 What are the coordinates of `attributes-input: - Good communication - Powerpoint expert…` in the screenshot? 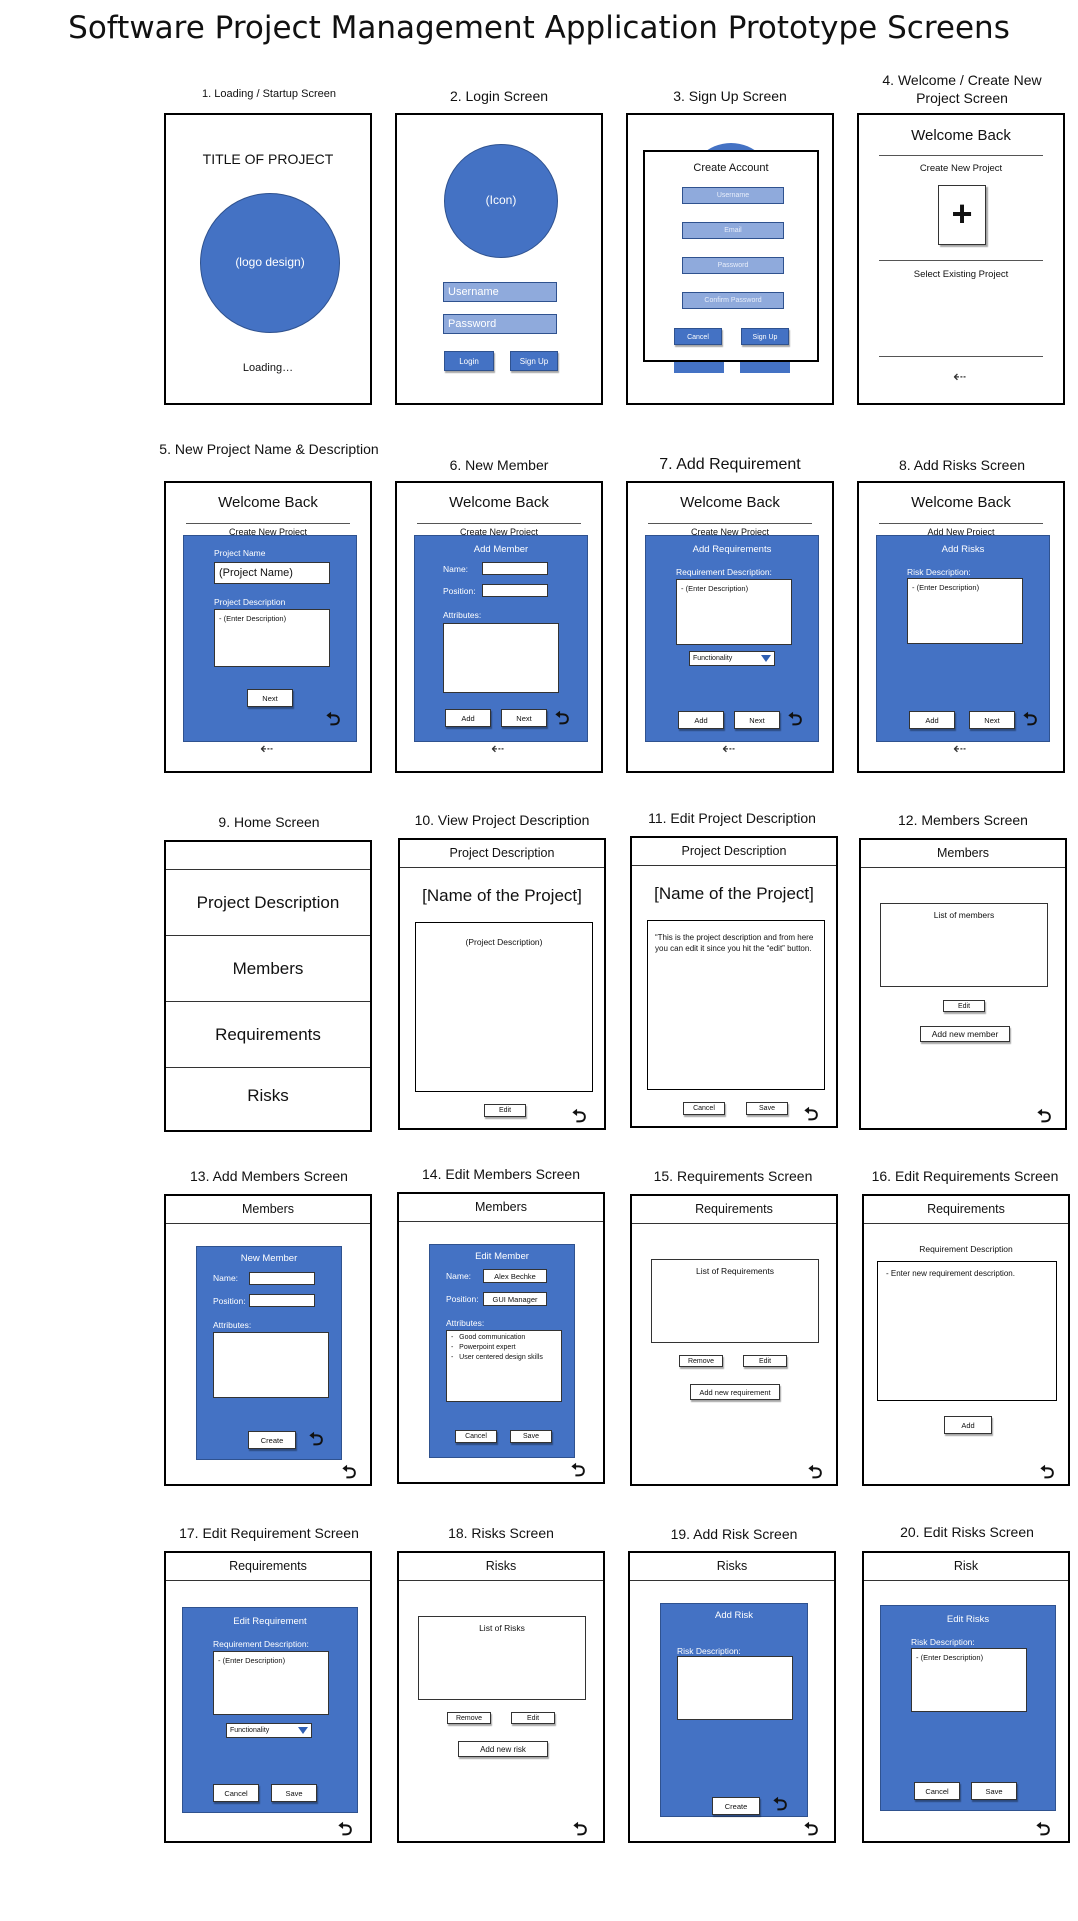 It's located at (504, 1366).